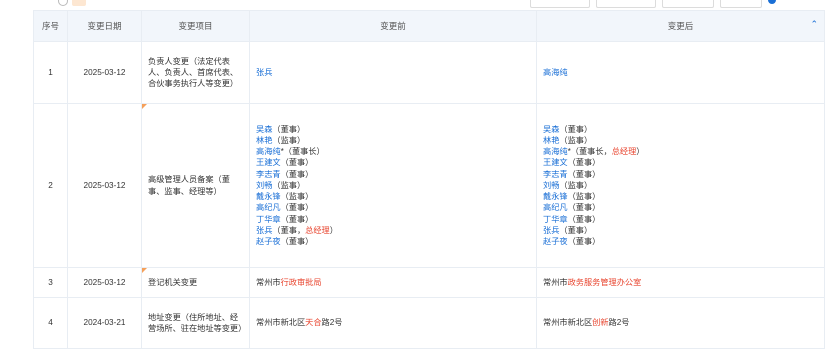  I want to click on row-item: 负责人变更（法定代表人、负责人、首席代表、合伙事务执行人等变更）, so click(195, 72).